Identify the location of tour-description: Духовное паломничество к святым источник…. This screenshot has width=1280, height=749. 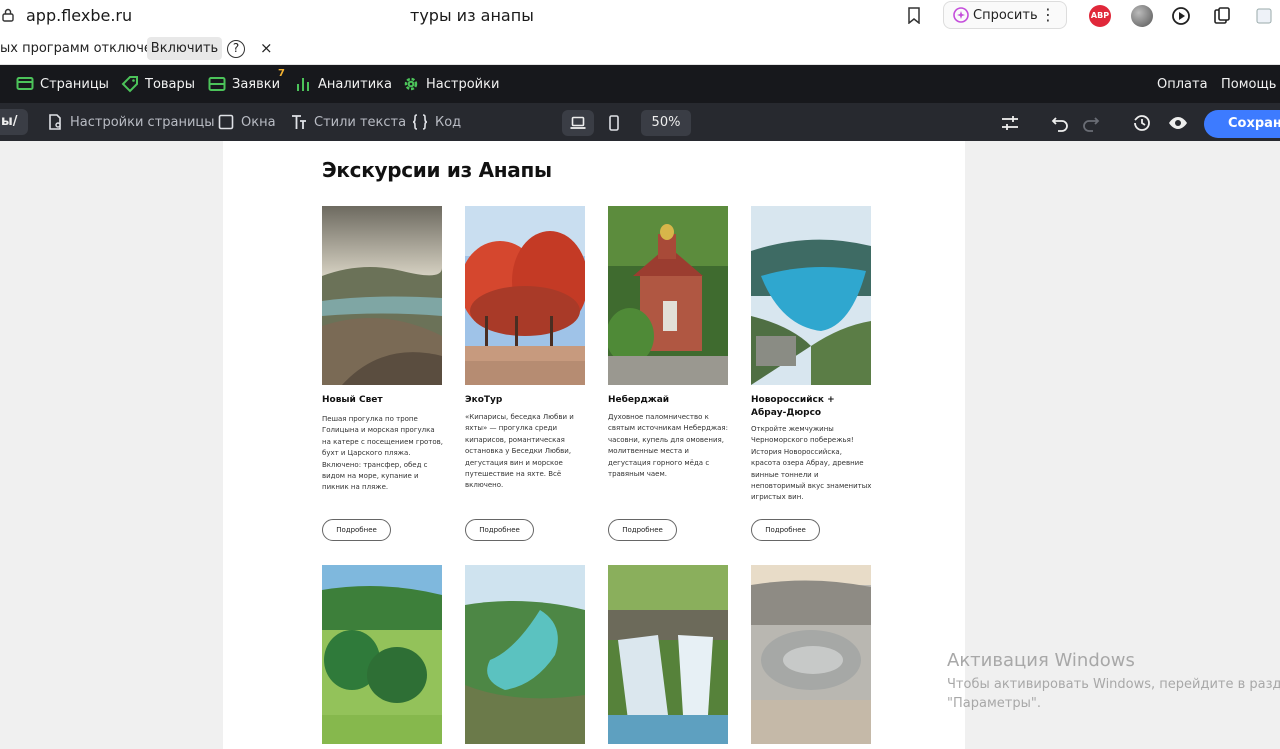
(668, 446).